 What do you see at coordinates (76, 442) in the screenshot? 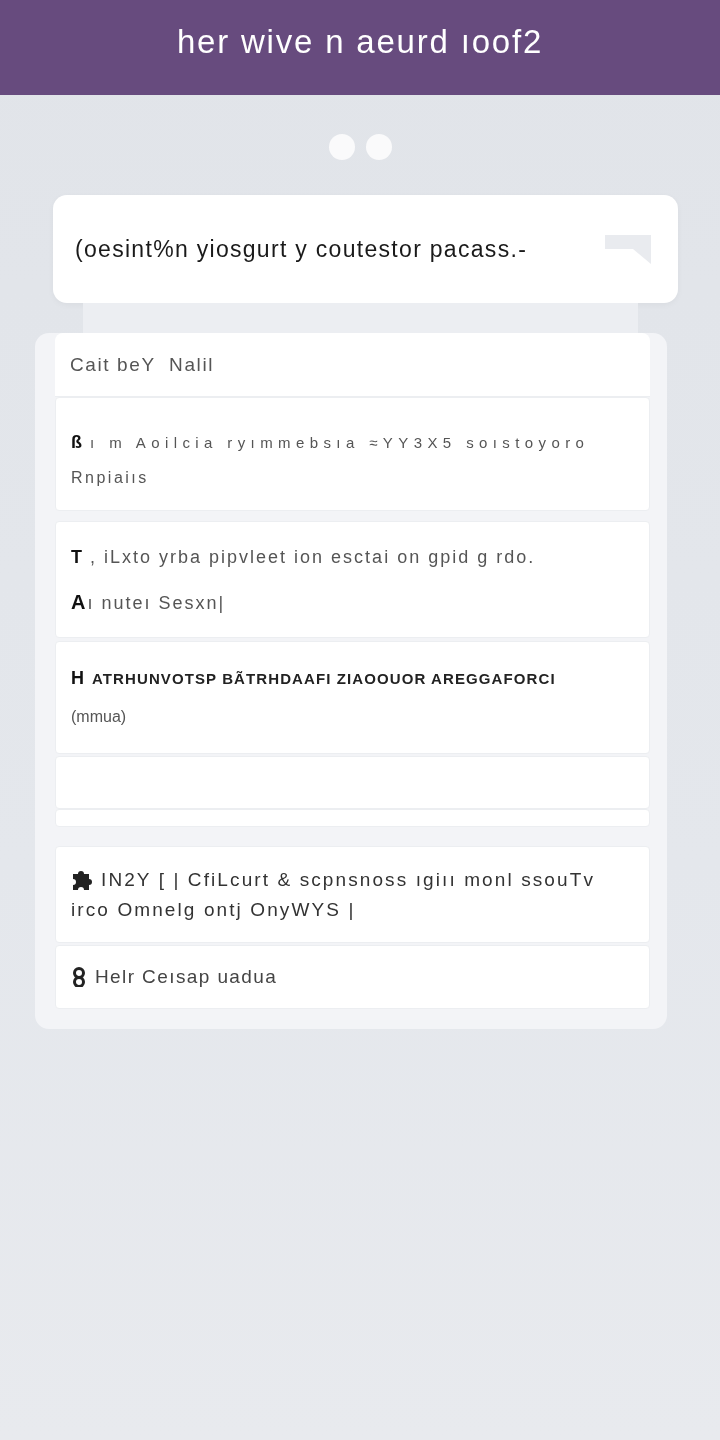
I see `row-glyph: ß` at bounding box center [76, 442].